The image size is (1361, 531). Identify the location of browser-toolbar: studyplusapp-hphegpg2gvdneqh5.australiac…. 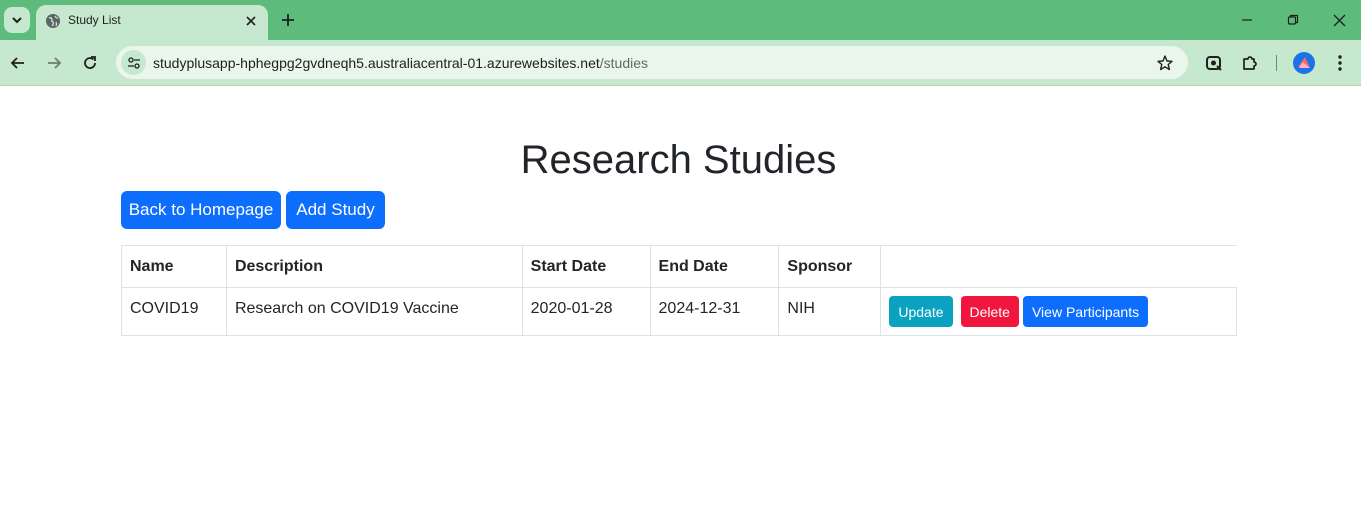
(680, 63).